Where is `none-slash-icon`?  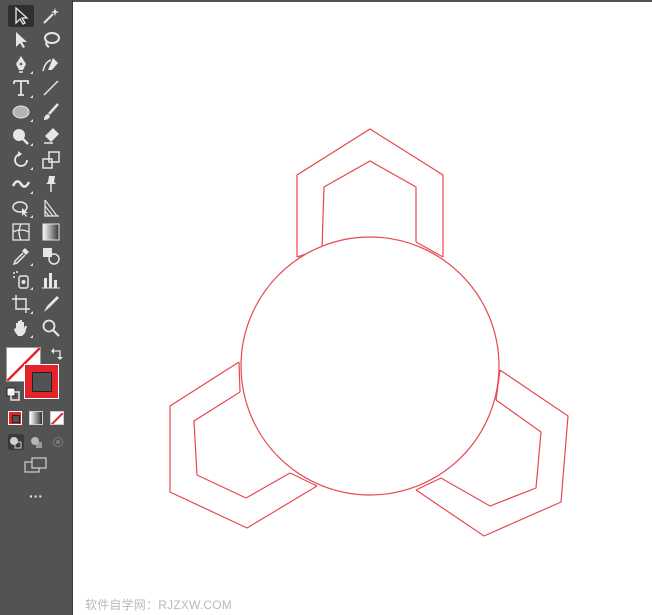 none-slash-icon is located at coordinates (57, 418).